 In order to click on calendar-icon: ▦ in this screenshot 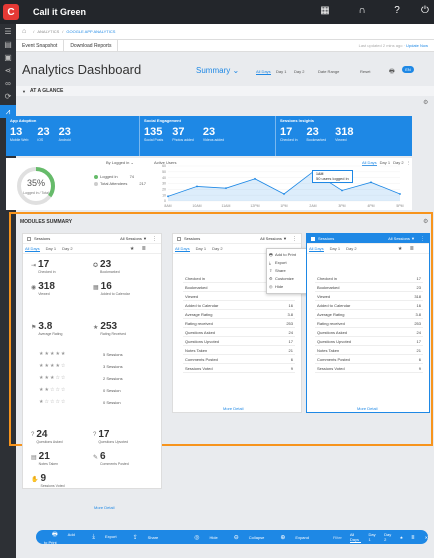, I will do `click(325, 10)`.